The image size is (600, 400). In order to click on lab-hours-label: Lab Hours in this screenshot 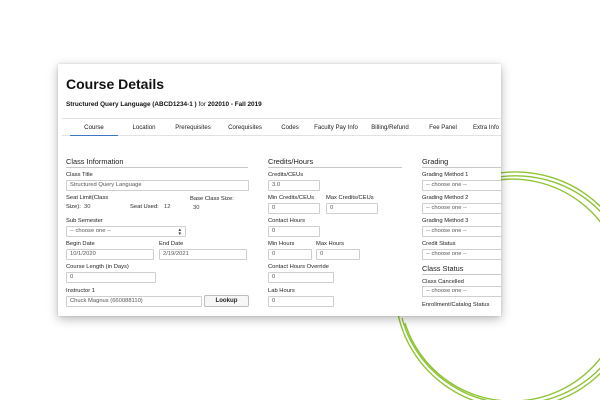, I will do `click(281, 291)`.